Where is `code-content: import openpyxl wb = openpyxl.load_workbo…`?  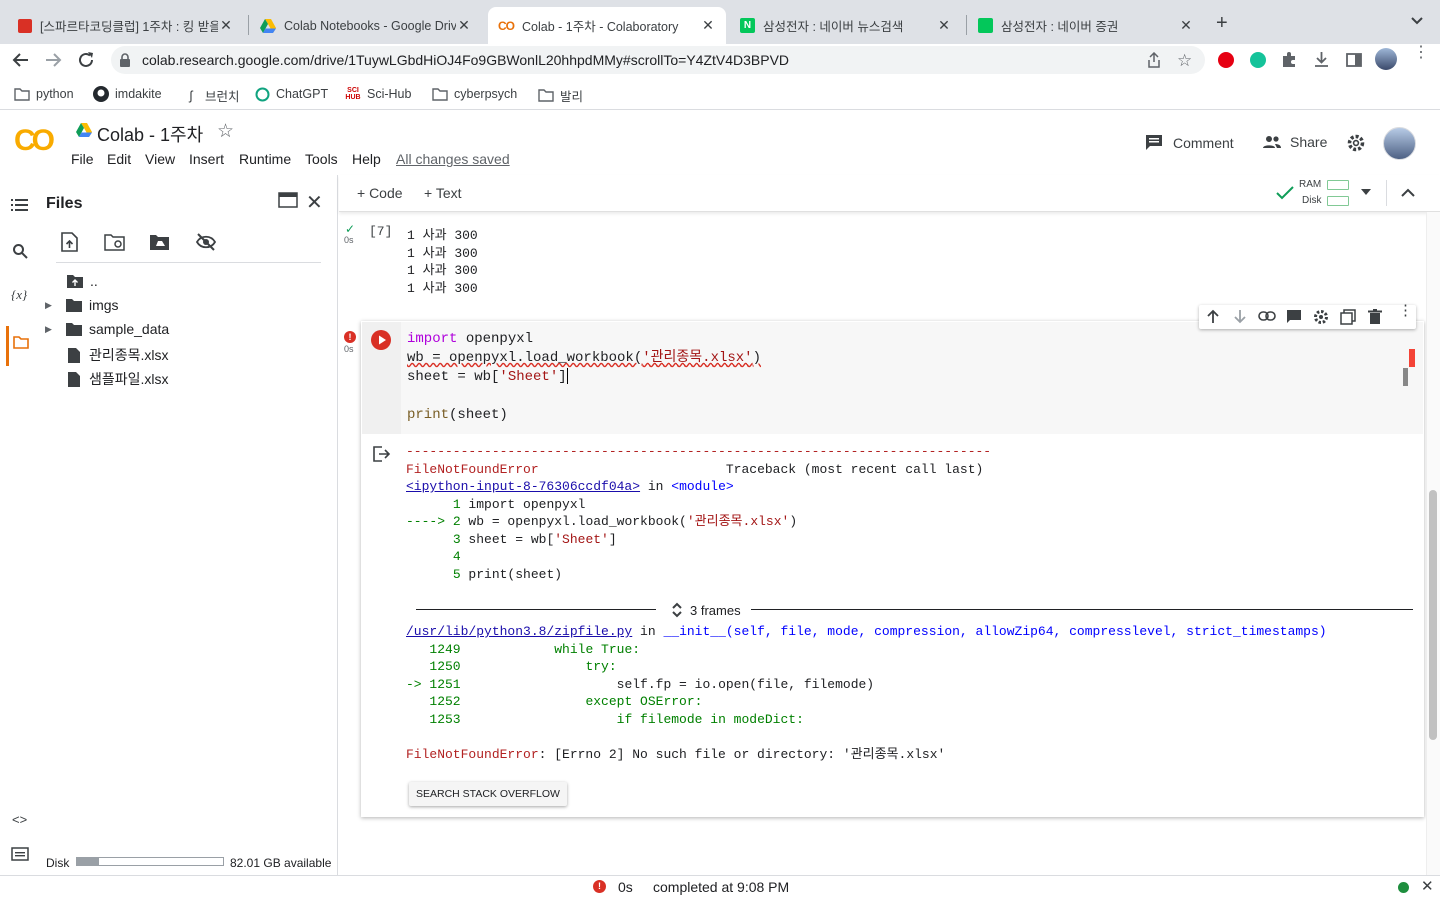 code-content: import openpyxl wb = openpyxl.load_workbo… is located at coordinates (584, 377).